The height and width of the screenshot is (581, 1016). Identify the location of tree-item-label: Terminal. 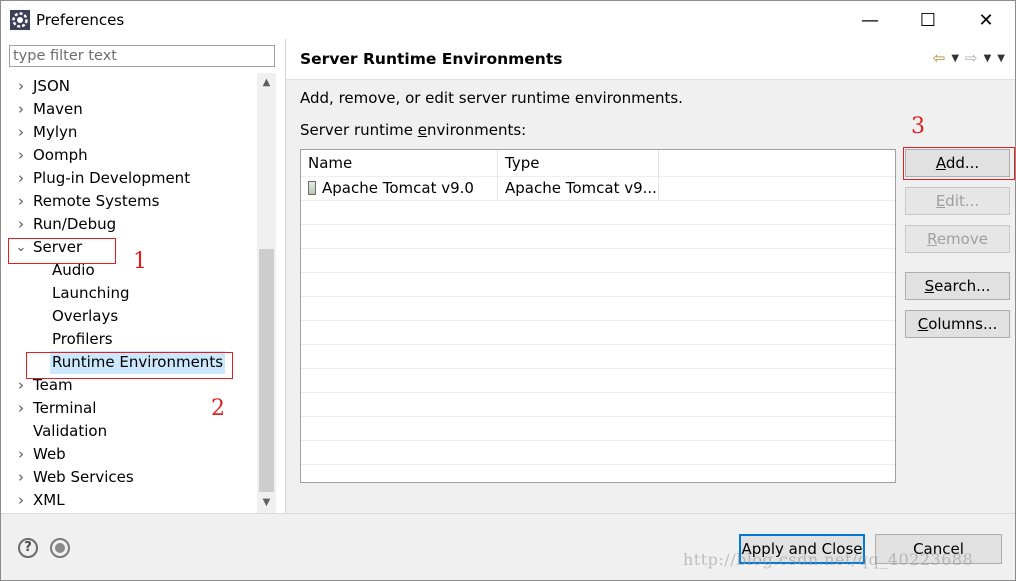
(65, 408).